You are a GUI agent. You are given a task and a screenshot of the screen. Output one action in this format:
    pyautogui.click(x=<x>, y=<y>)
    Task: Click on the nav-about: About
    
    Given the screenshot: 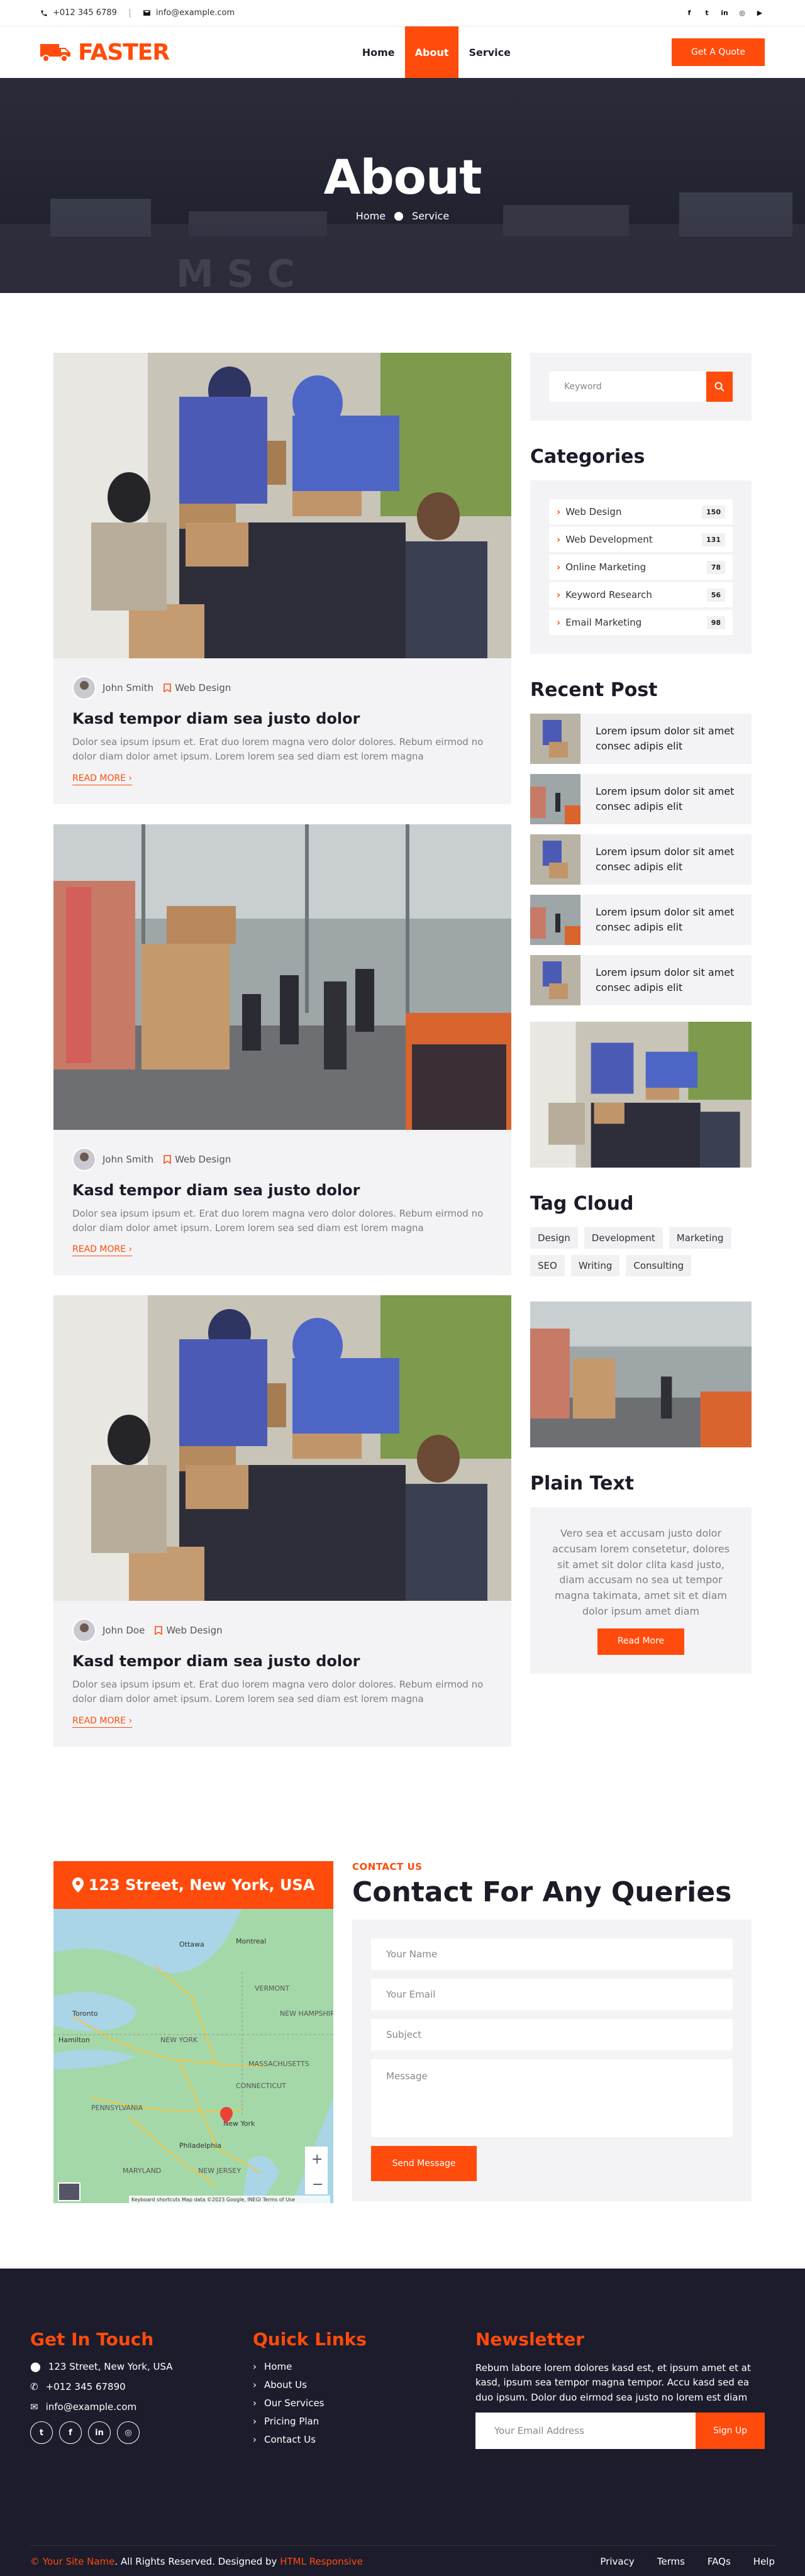 What is the action you would take?
    pyautogui.click(x=431, y=52)
    